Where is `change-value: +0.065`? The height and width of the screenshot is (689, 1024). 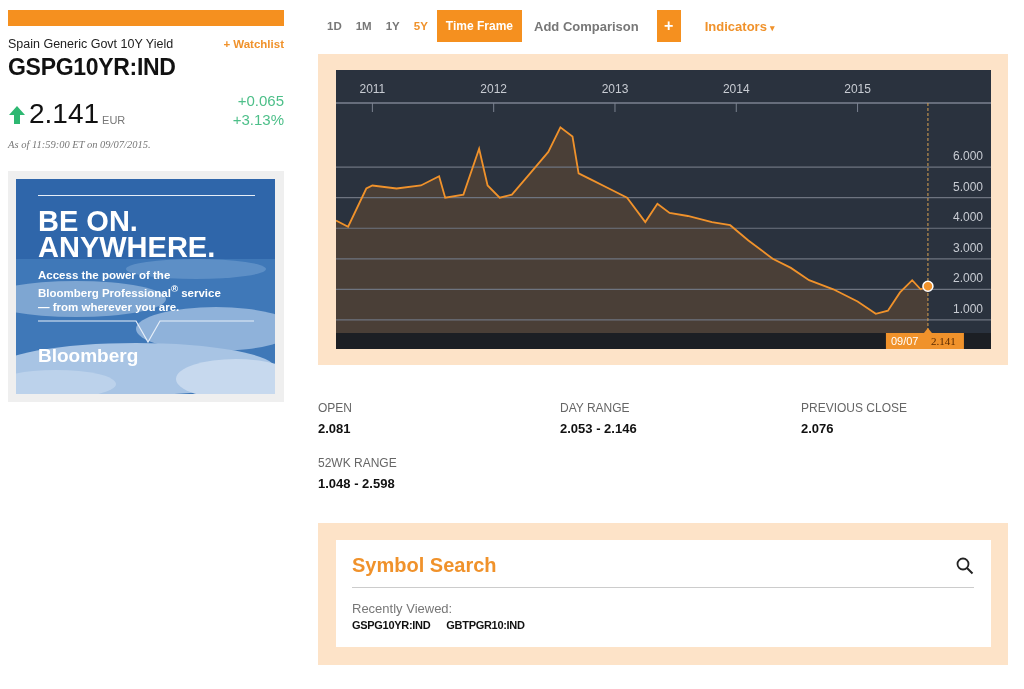 change-value: +0.065 is located at coordinates (260, 100).